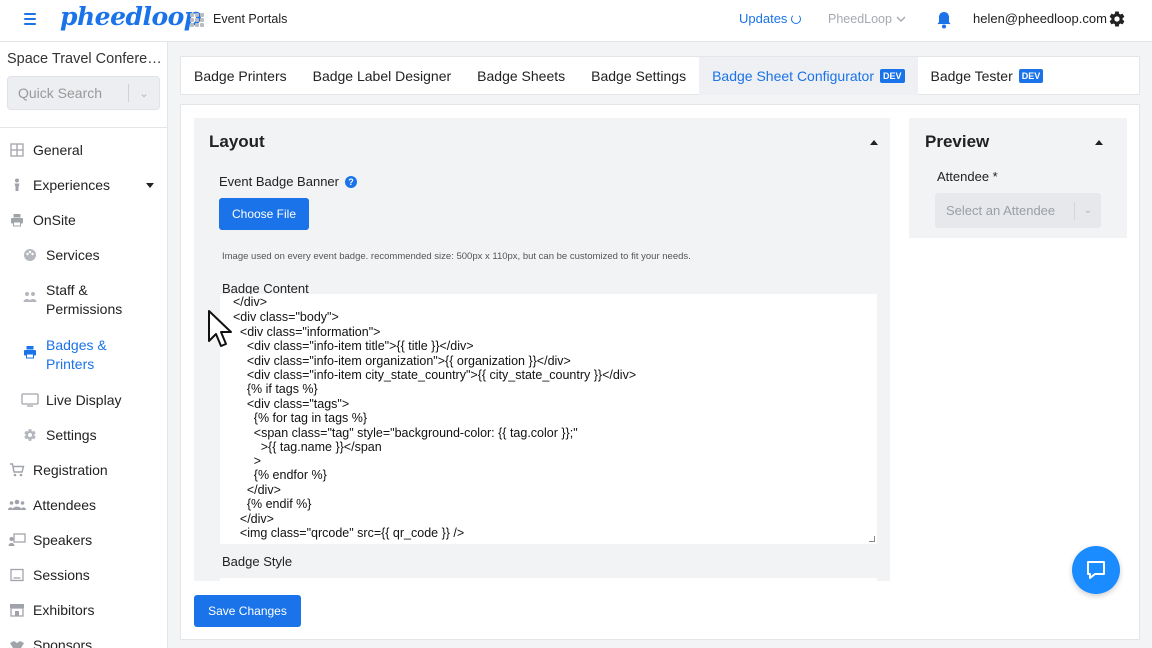 This screenshot has height=648, width=1152. I want to click on tab-label: Badge Sheets, so click(521, 76).